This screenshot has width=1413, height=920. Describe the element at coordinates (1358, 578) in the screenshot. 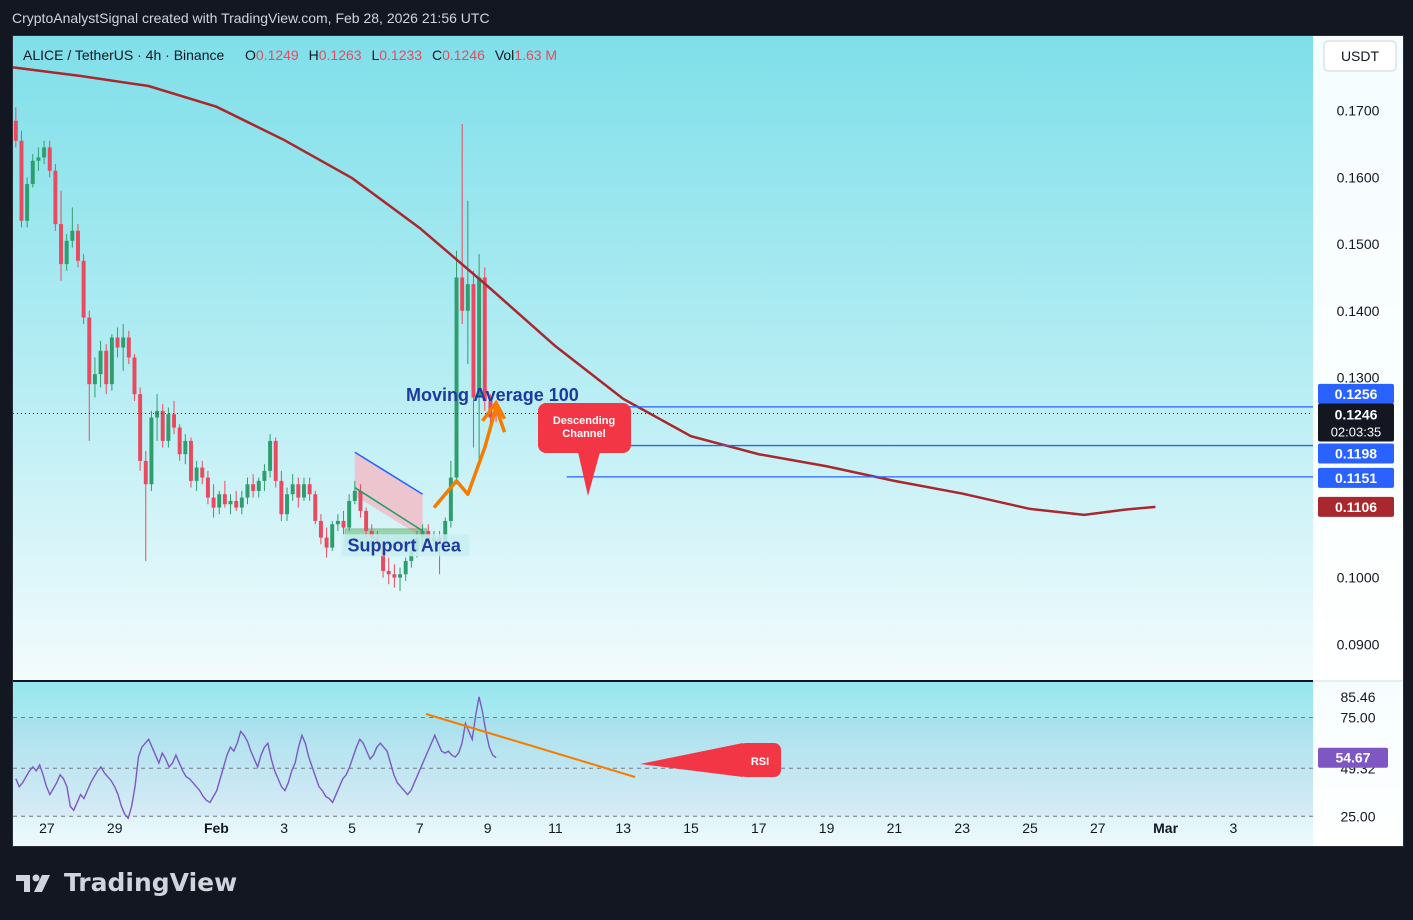

I see `price-tick-label: 0.1000` at that location.